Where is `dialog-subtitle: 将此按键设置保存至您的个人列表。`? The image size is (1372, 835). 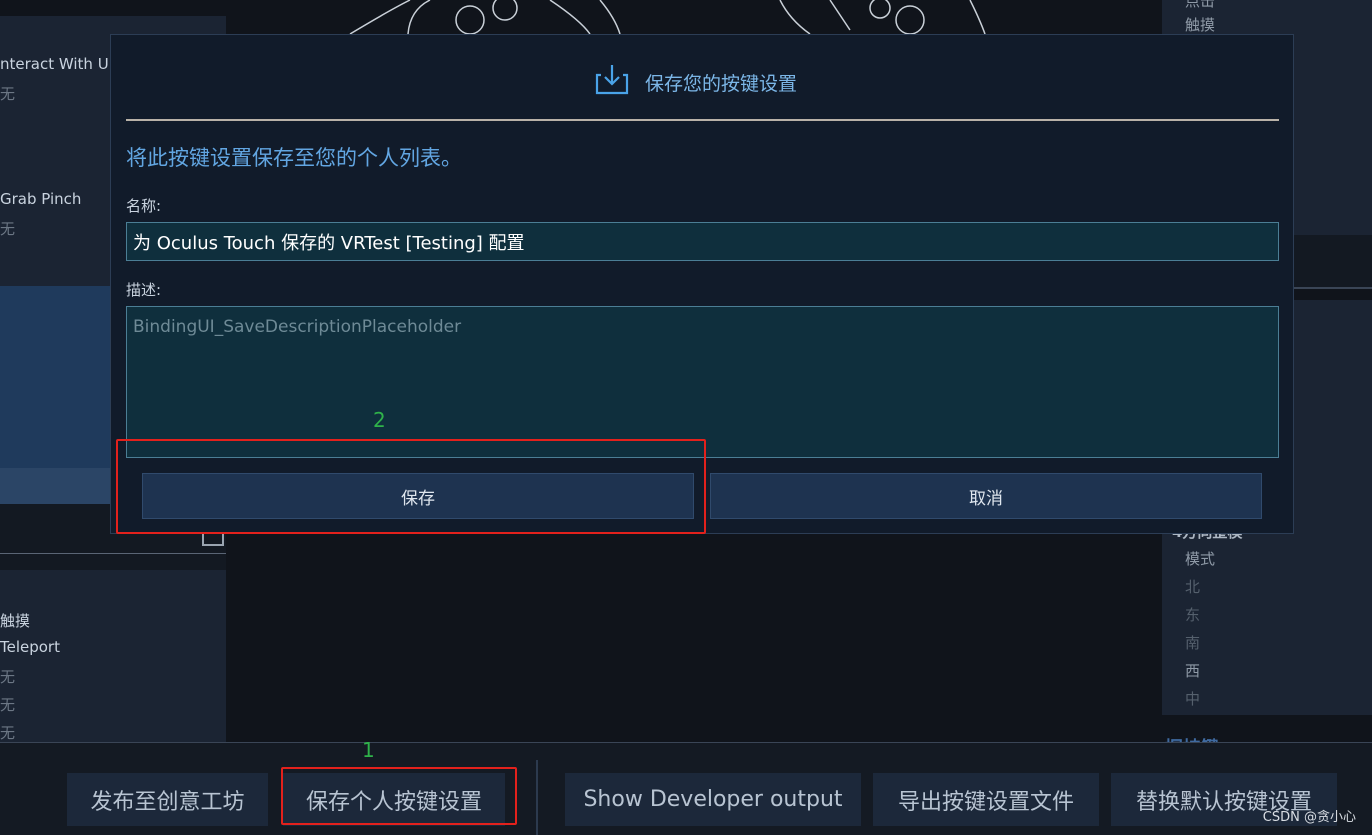
dialog-subtitle: 将此按键设置保存至您的个人列表。 is located at coordinates (294, 158).